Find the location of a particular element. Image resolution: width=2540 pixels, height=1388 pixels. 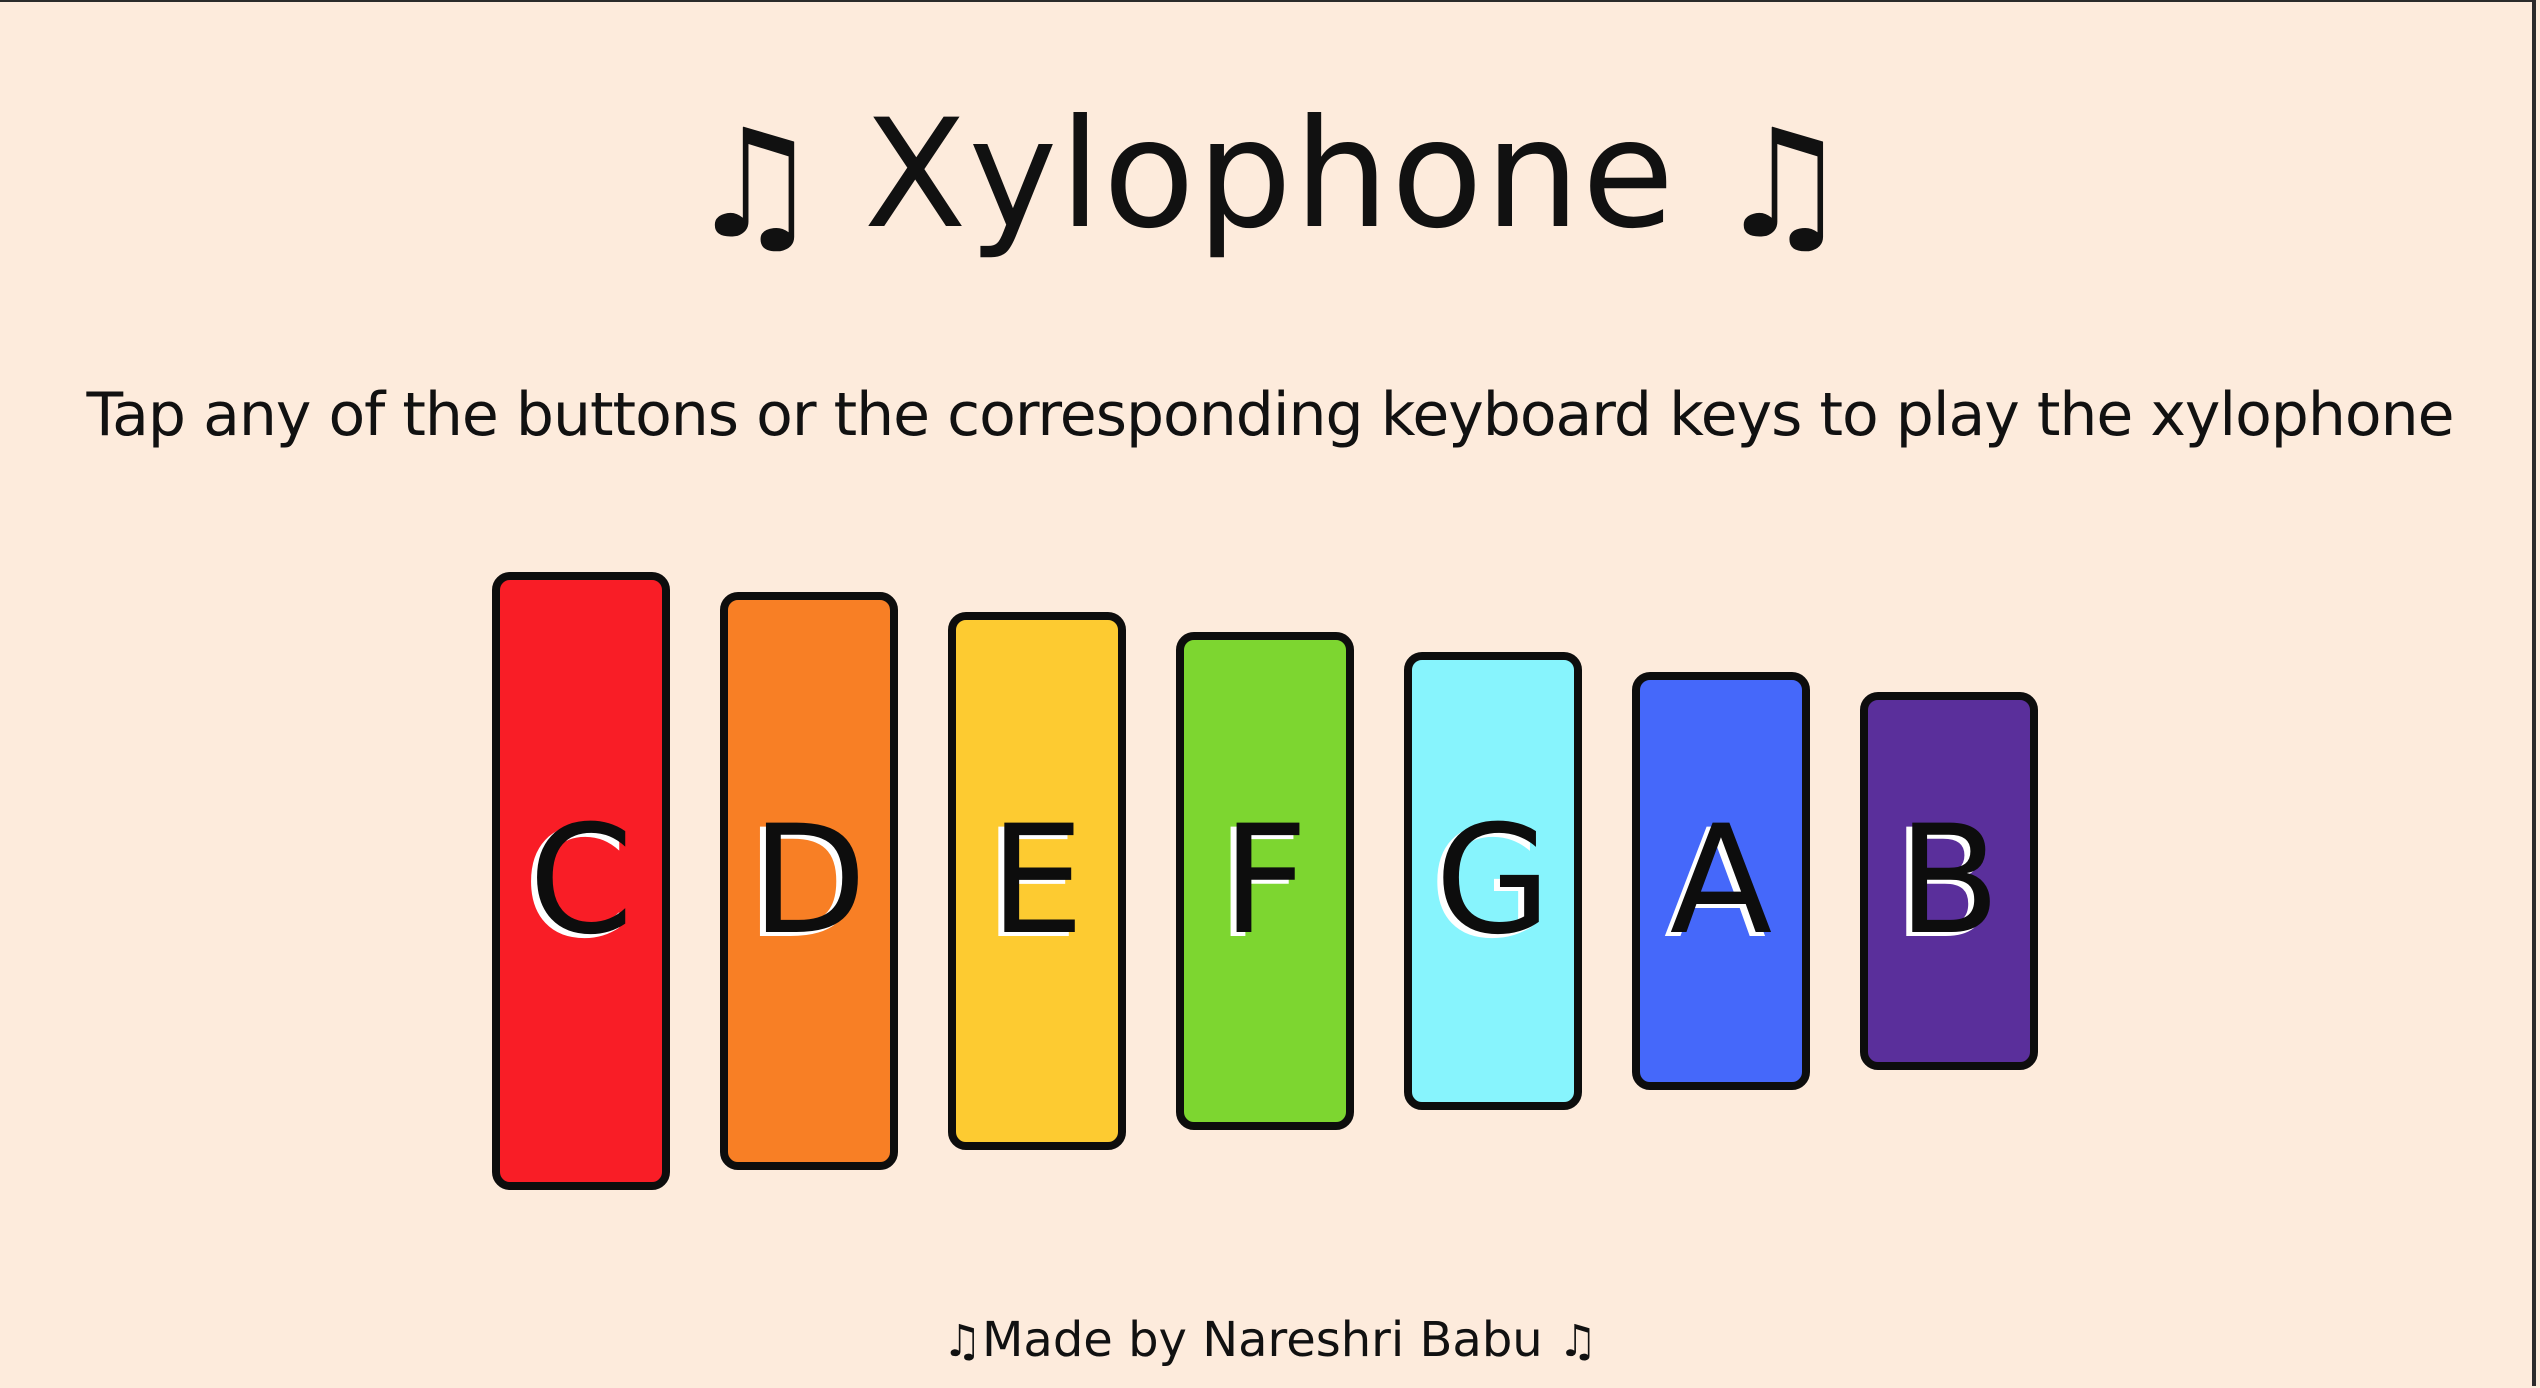

key-e-button: E is located at coordinates (1037, 881).